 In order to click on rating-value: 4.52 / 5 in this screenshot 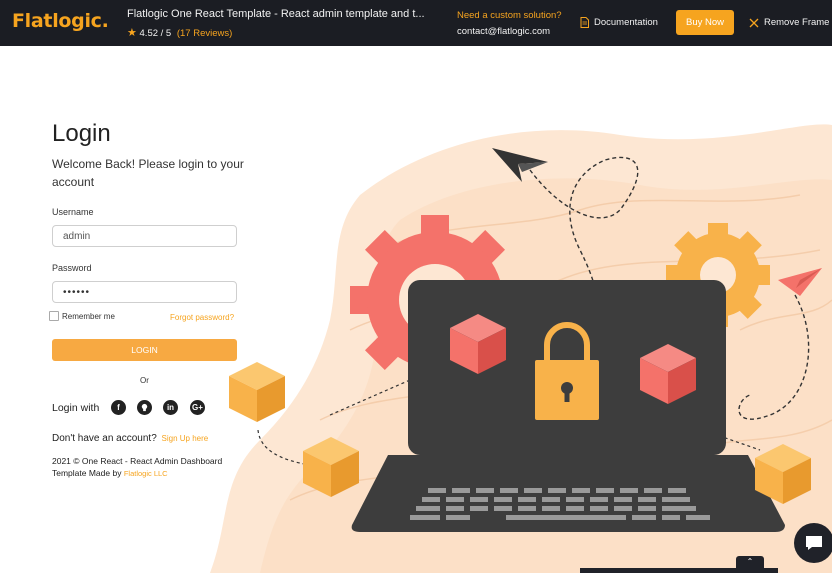, I will do `click(155, 33)`.